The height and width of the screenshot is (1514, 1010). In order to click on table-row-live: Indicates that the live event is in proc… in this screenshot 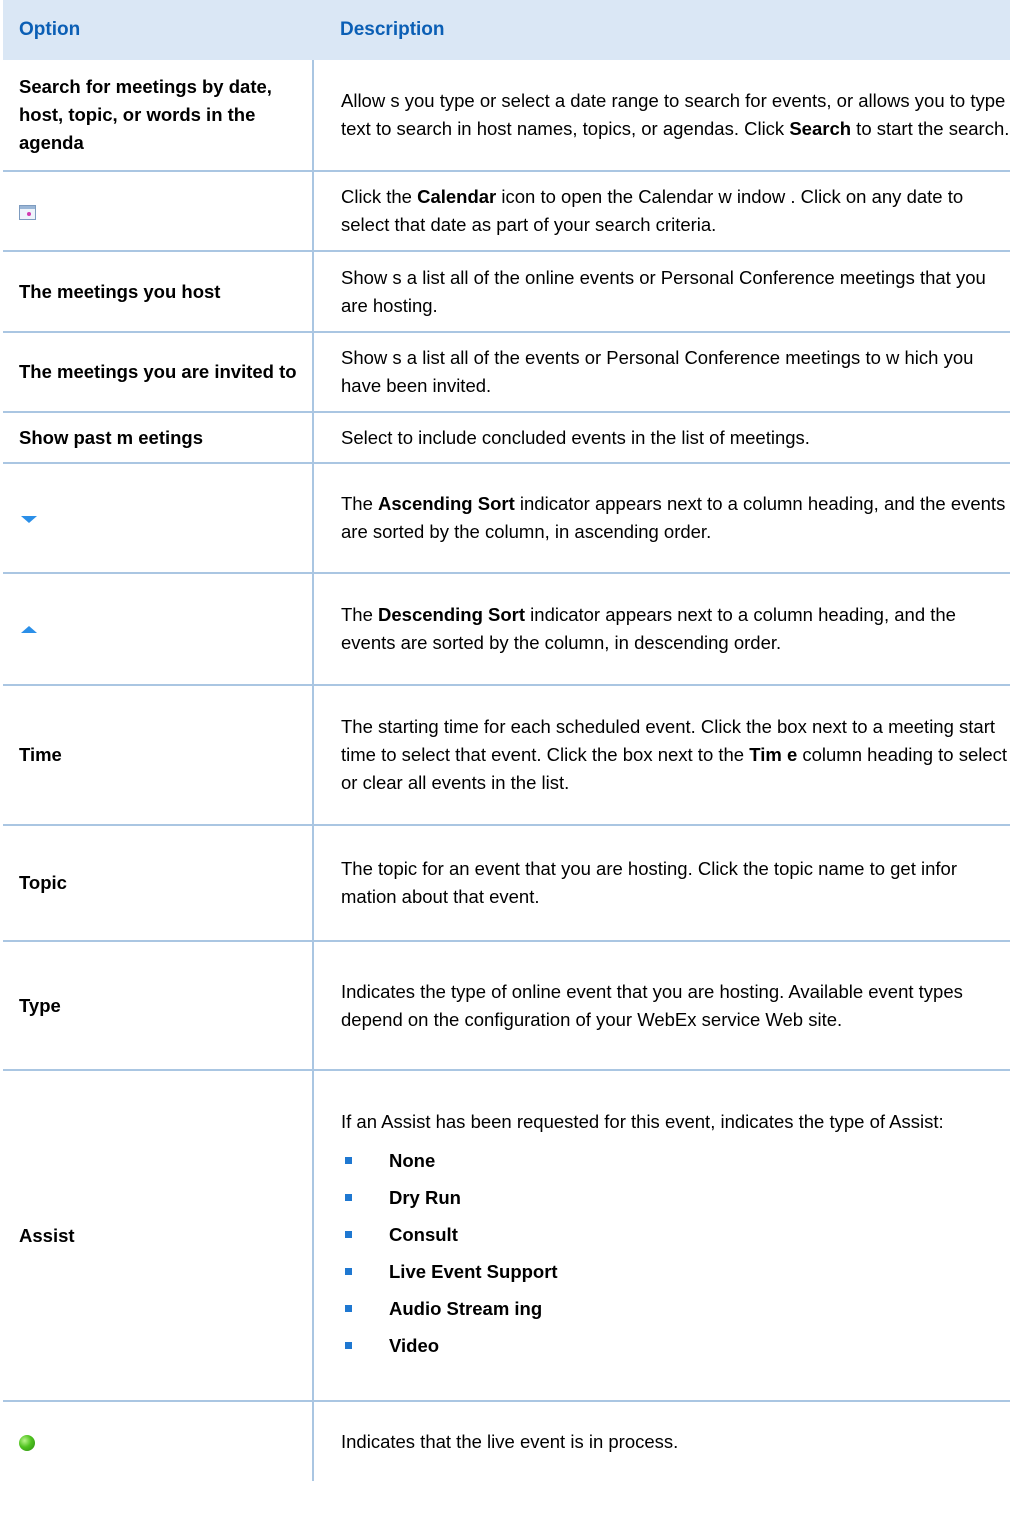, I will do `click(506, 1441)`.